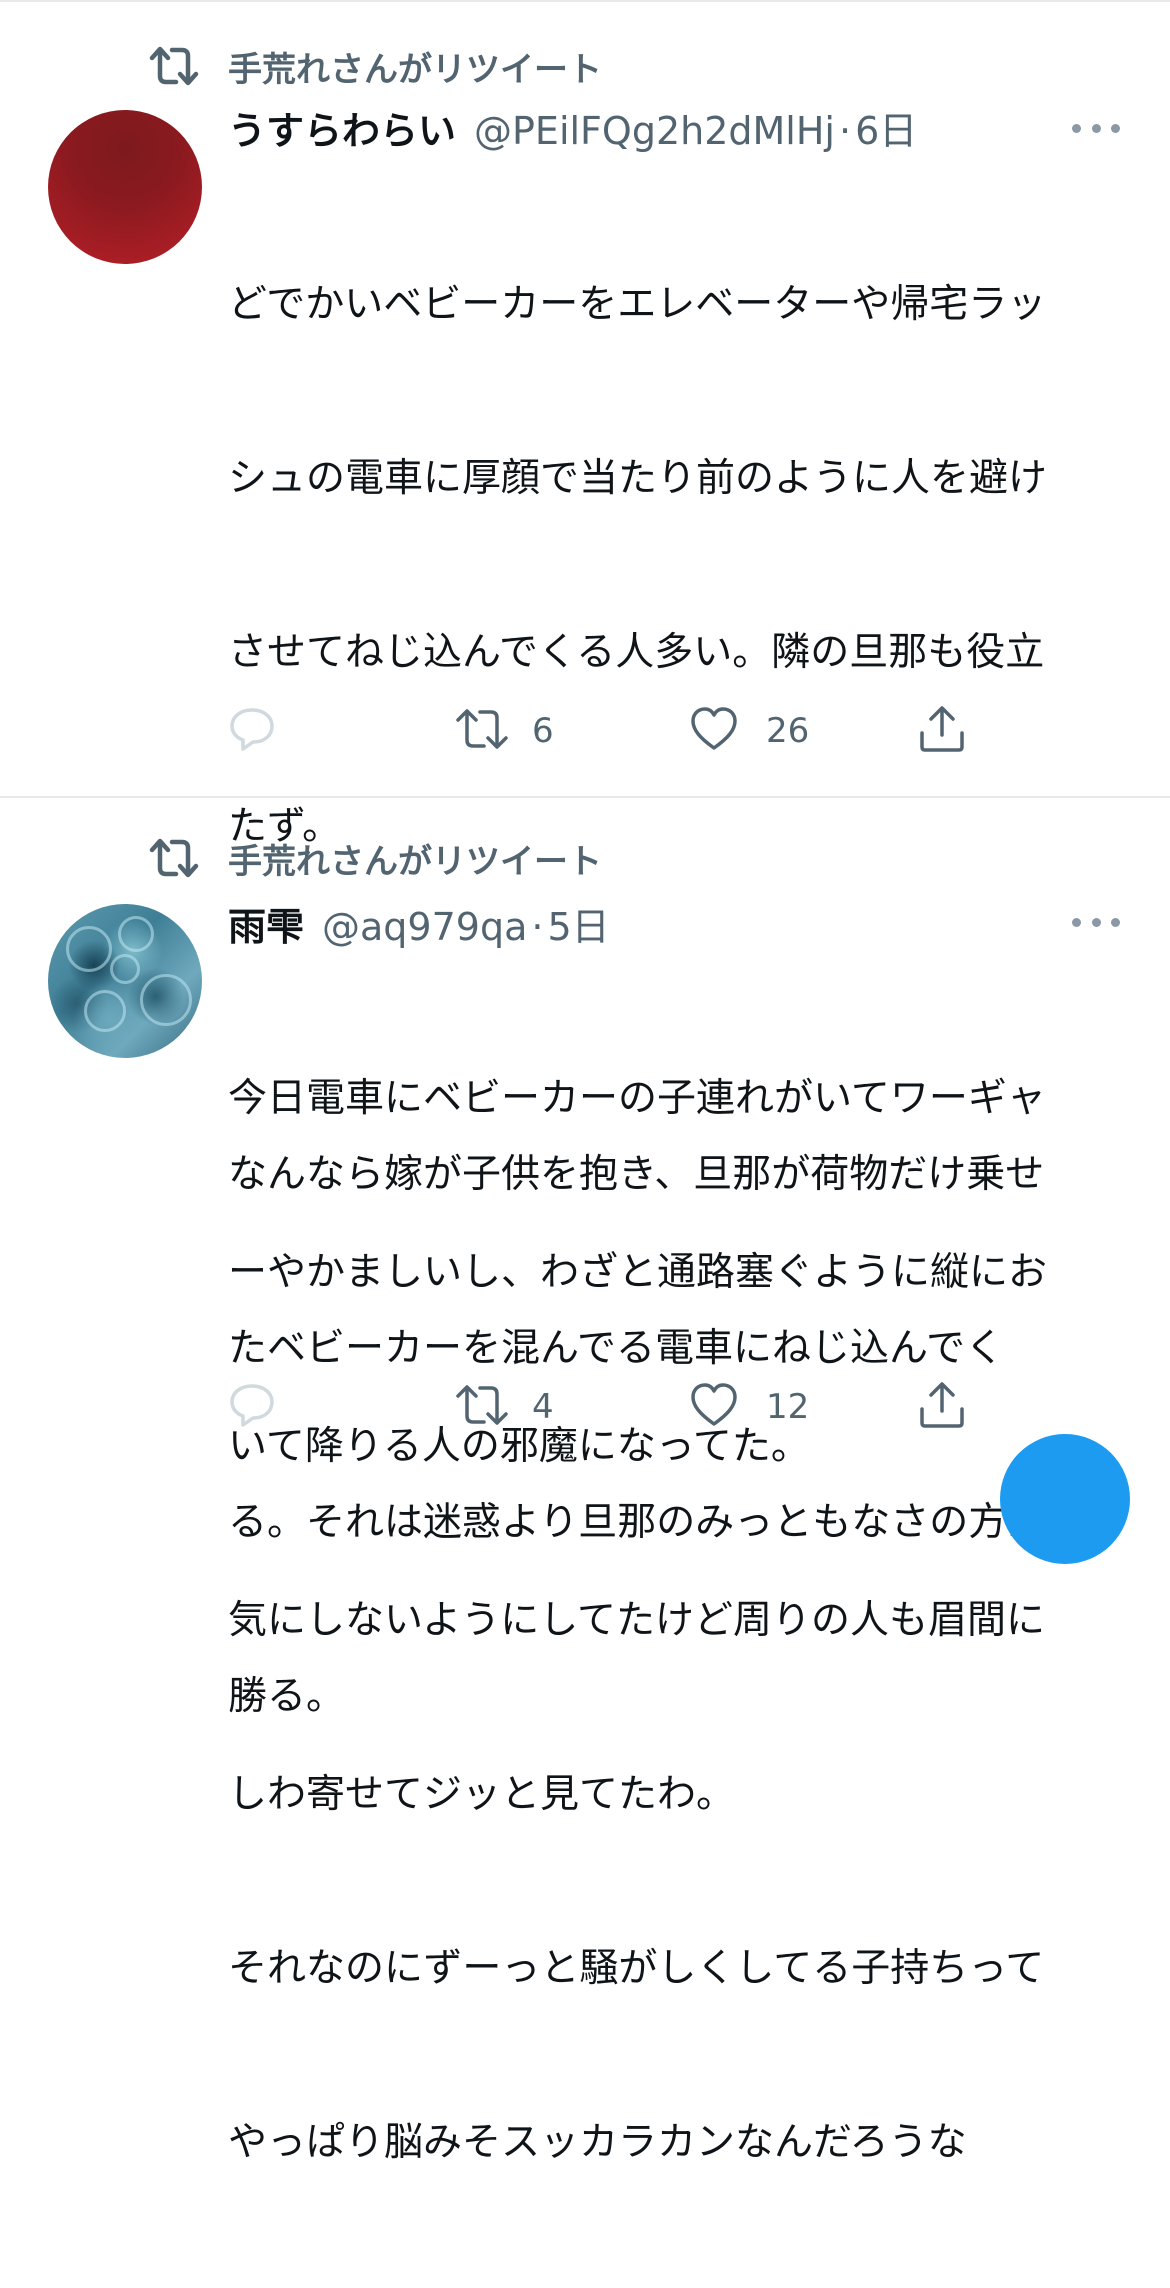 The image size is (1170, 2288). Describe the element at coordinates (654, 131) in the screenshot. I see `user-handle: @PEilFQg2h2dMlHj` at that location.